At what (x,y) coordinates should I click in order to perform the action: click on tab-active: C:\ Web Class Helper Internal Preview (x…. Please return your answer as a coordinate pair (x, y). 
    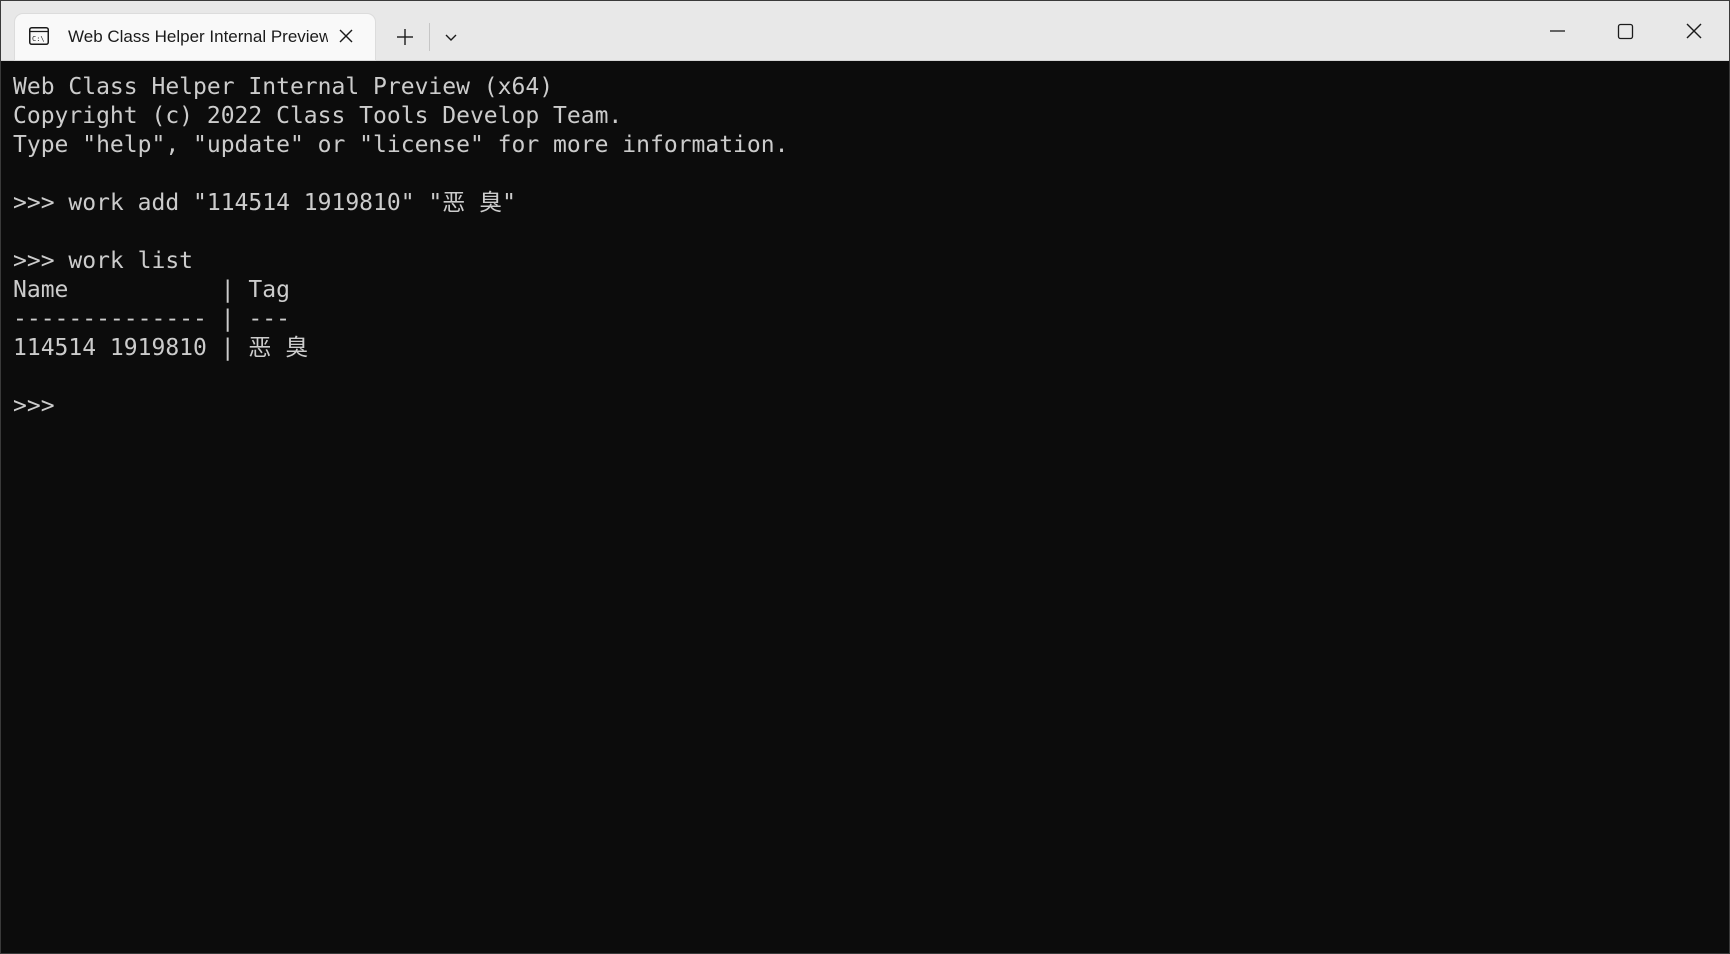
    Looking at the image, I should click on (195, 37).